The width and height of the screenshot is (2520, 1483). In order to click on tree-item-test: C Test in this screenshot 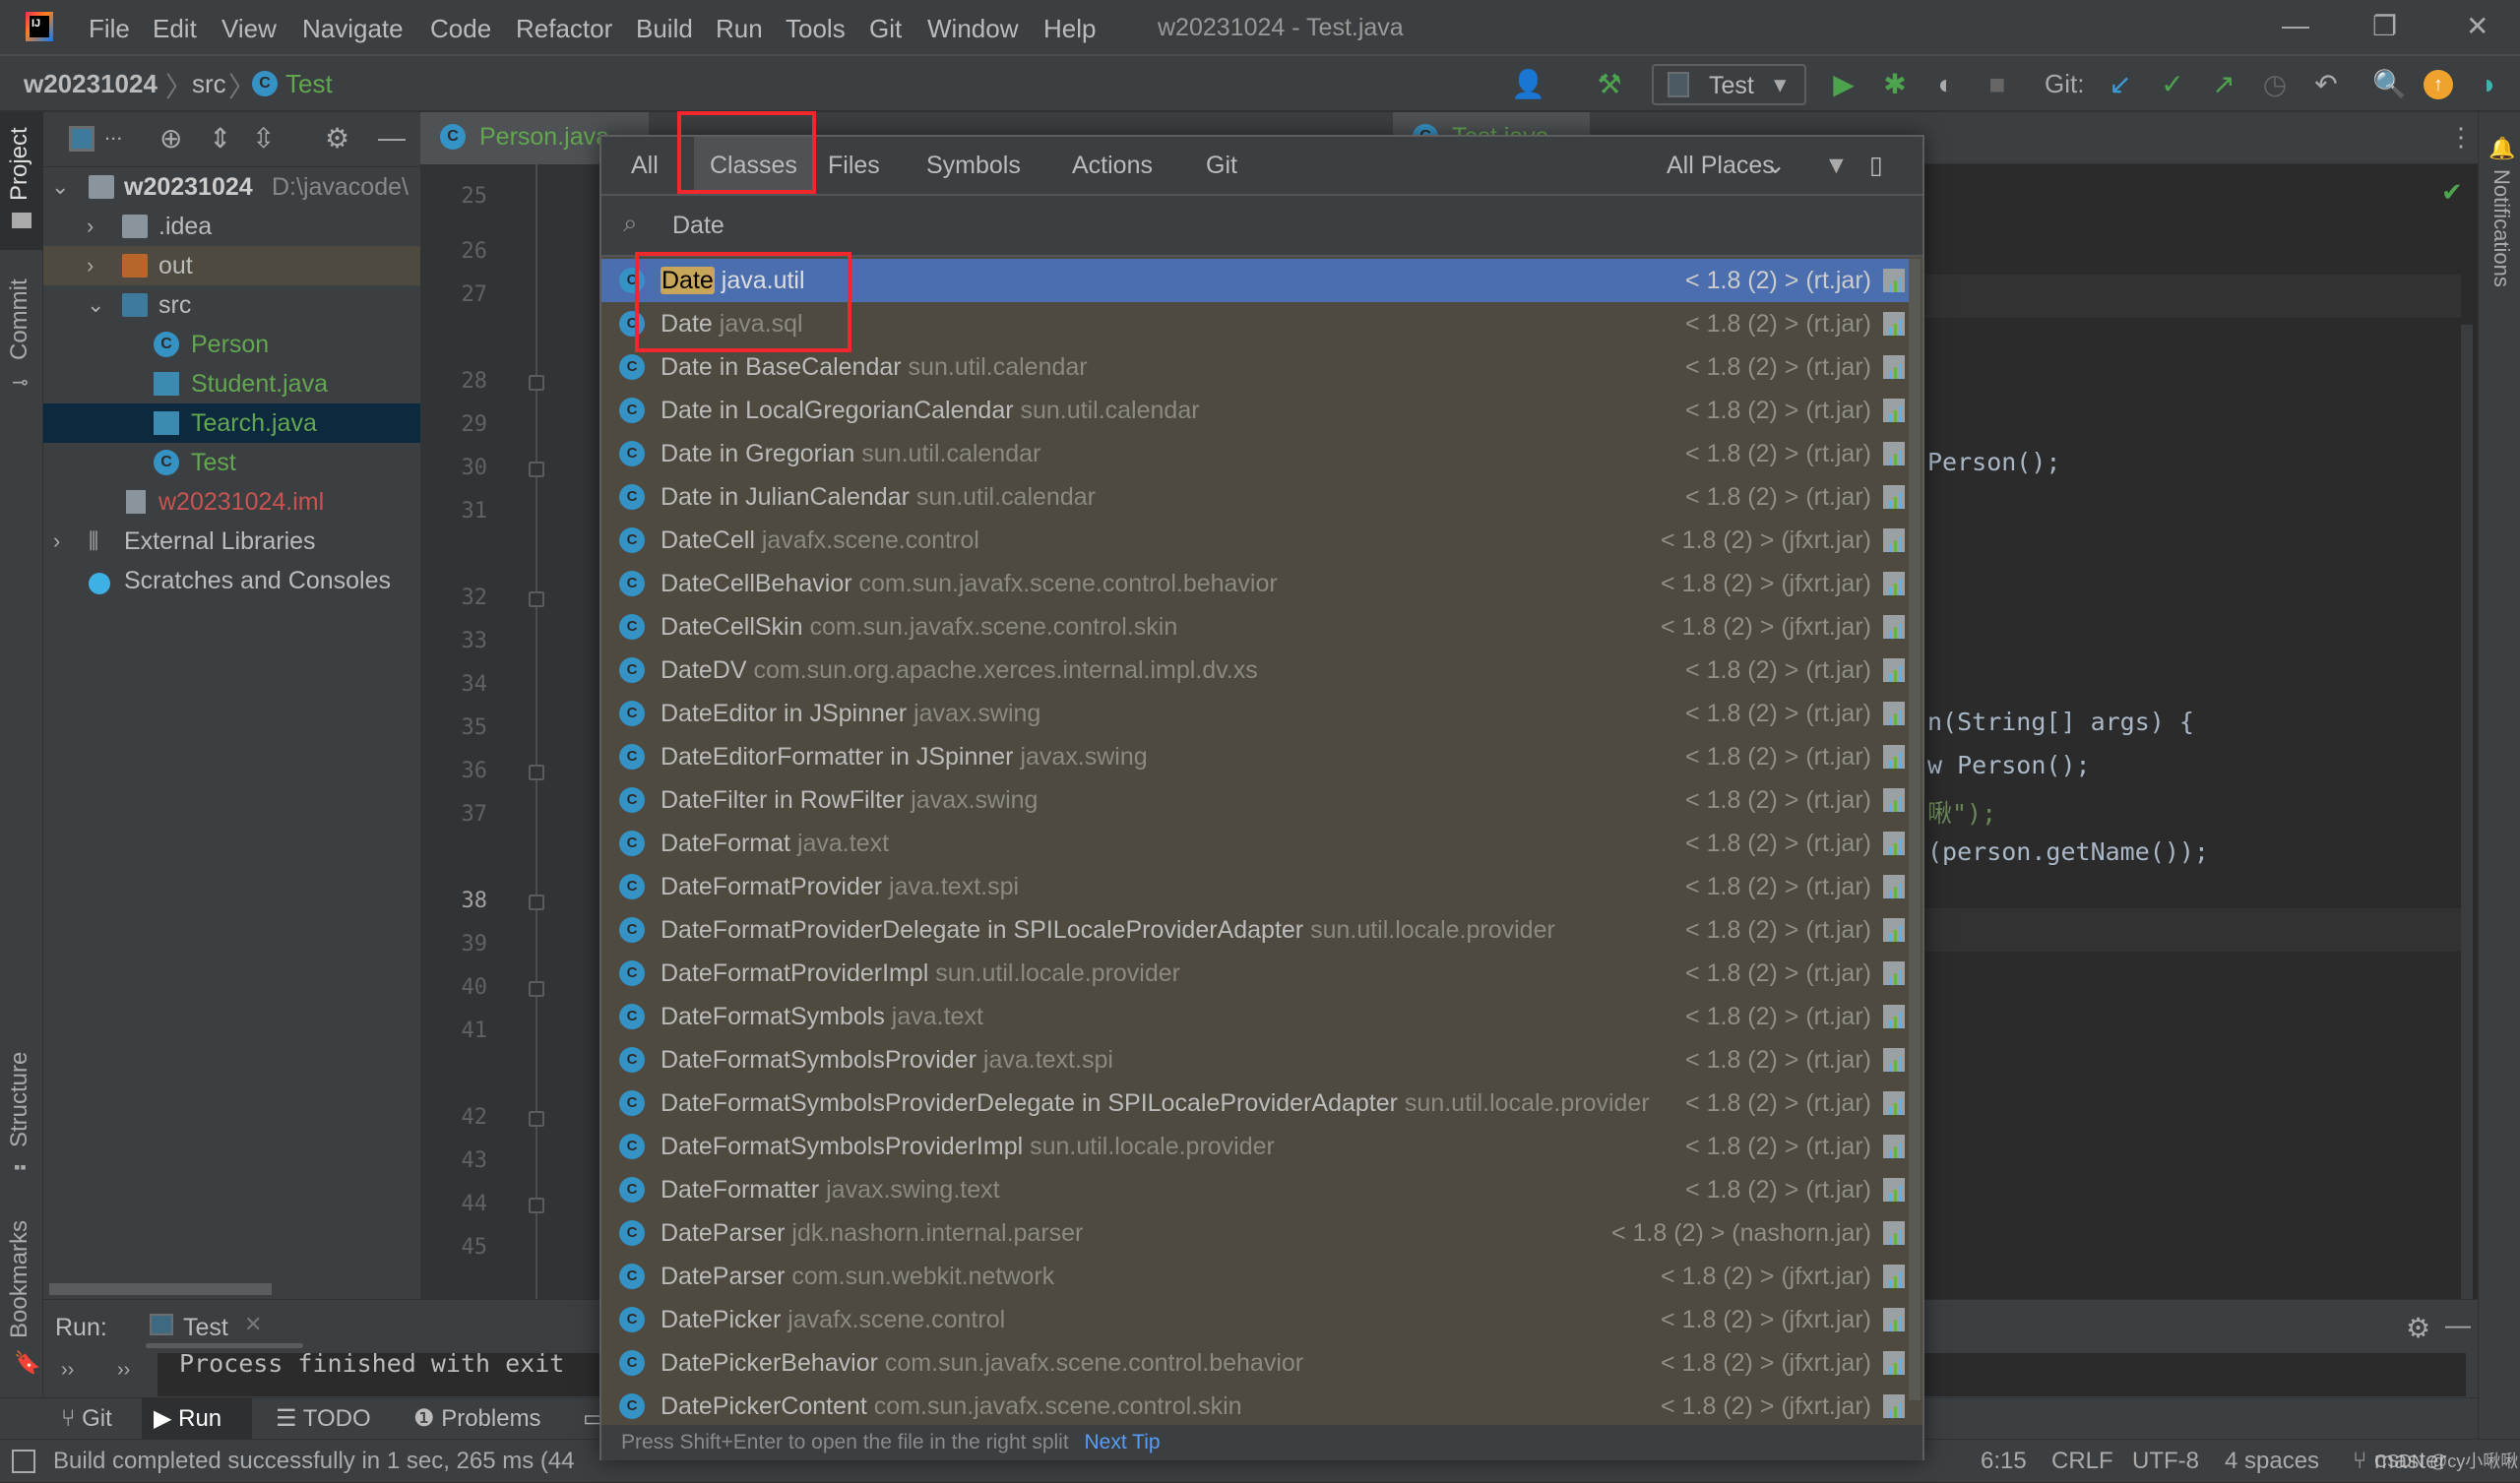, I will do `click(231, 462)`.